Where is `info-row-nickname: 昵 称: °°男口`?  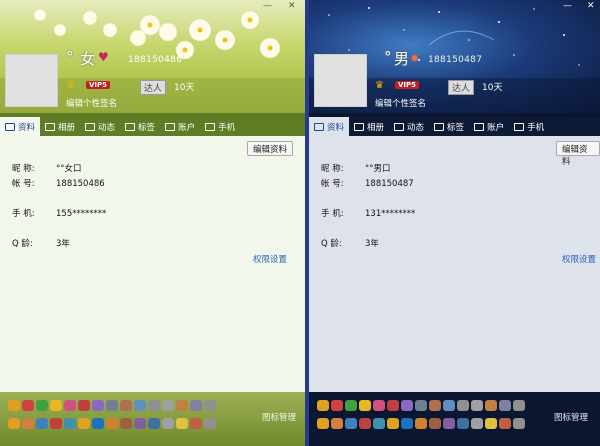 info-row-nickname: 昵 称: °°男口 is located at coordinates (356, 168).